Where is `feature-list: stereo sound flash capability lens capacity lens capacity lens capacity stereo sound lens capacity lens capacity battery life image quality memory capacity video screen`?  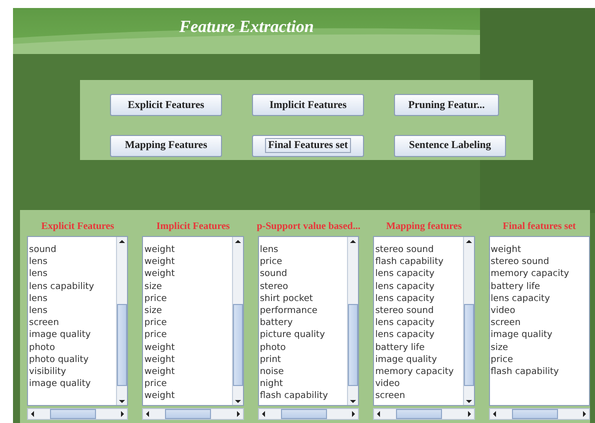 feature-list: stereo sound flash capability lens capacity lens capacity lens capacity stereo sound lens capacity lens capacity battery life image quality memory capacity video screen is located at coordinates (424, 321).